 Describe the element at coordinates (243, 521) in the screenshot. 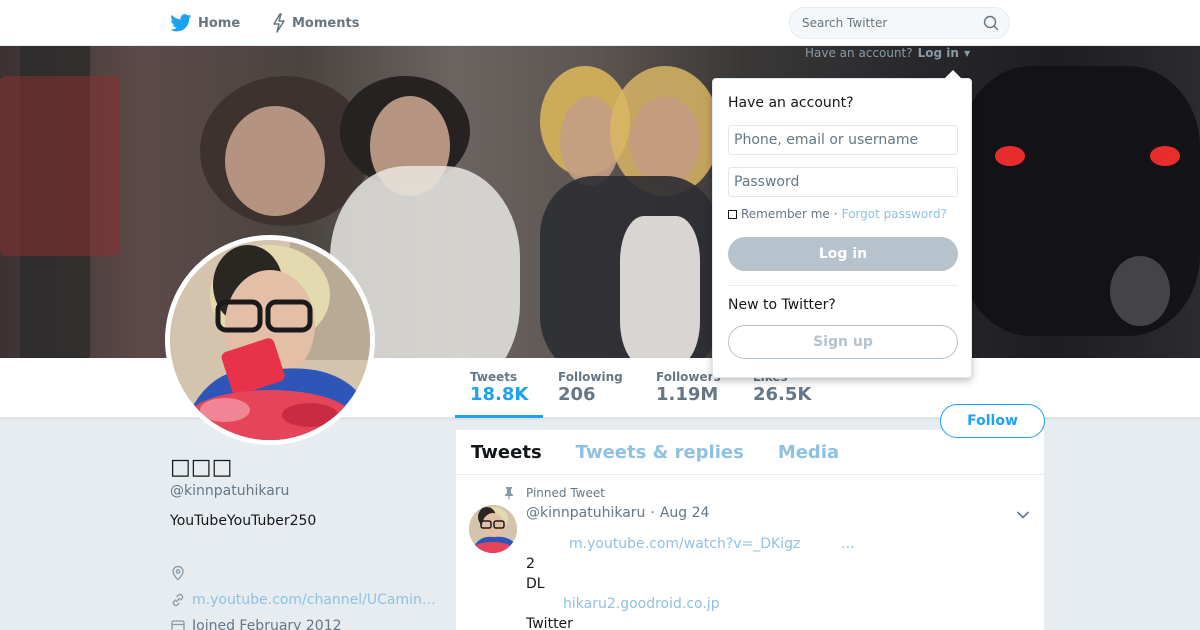

I see `profile-bio: YouTubeYouTuber250` at that location.